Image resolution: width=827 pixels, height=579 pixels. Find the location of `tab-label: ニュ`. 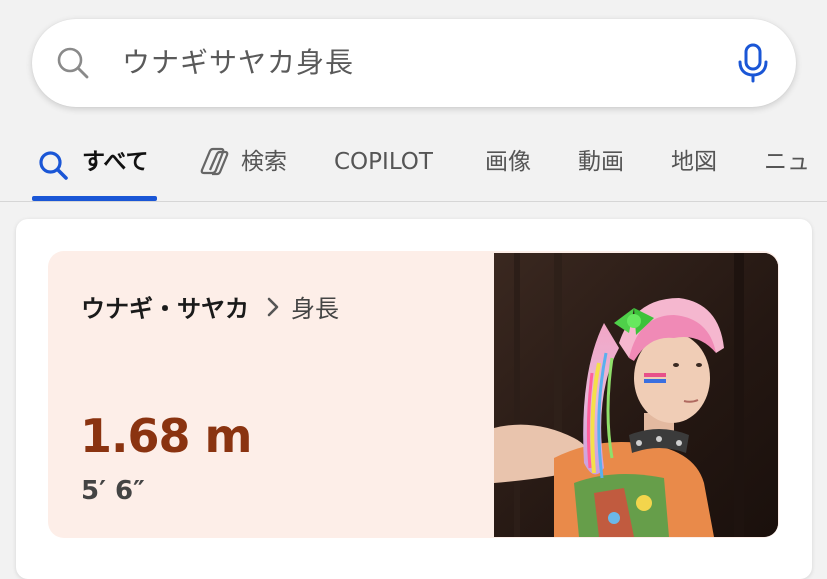

tab-label: ニュ is located at coordinates (787, 162).